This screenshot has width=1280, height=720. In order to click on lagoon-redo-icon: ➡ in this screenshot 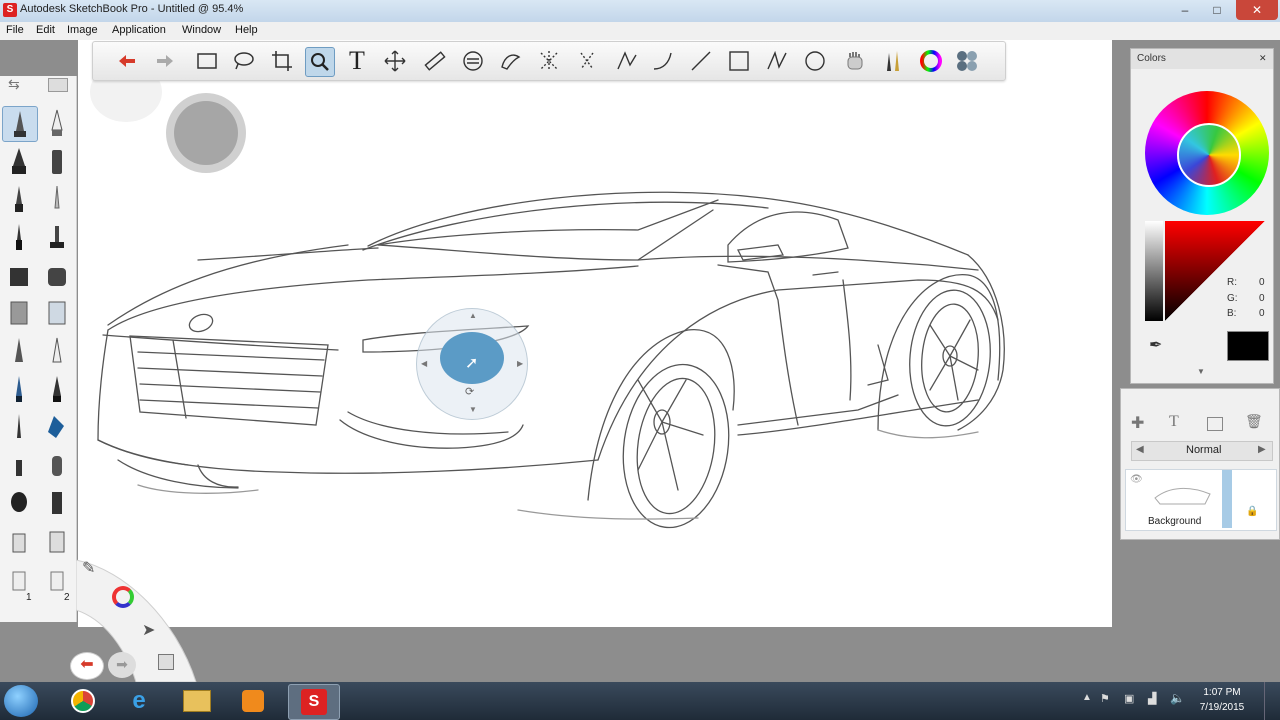, I will do `click(122, 665)`.